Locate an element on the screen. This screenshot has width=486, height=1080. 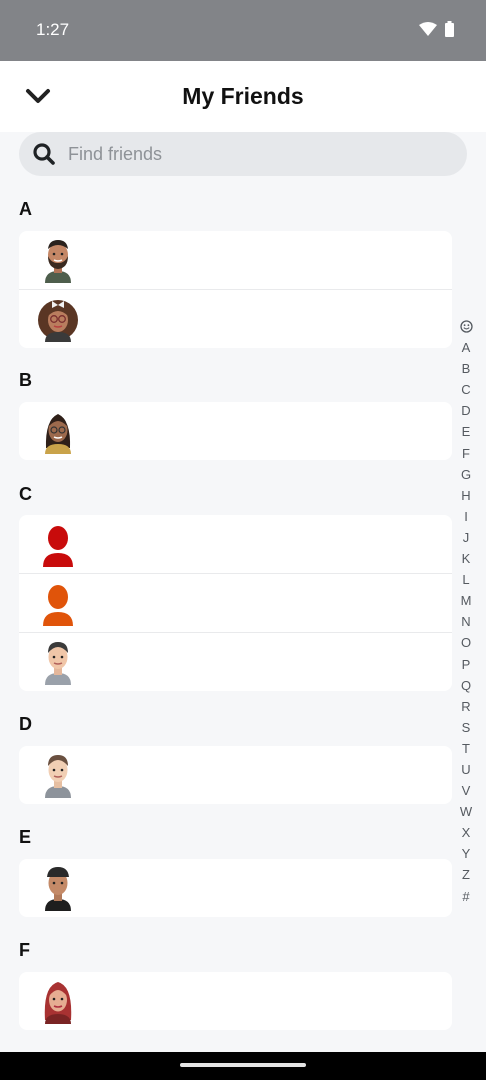
index-letter-y: Y is located at coordinates (466, 853).